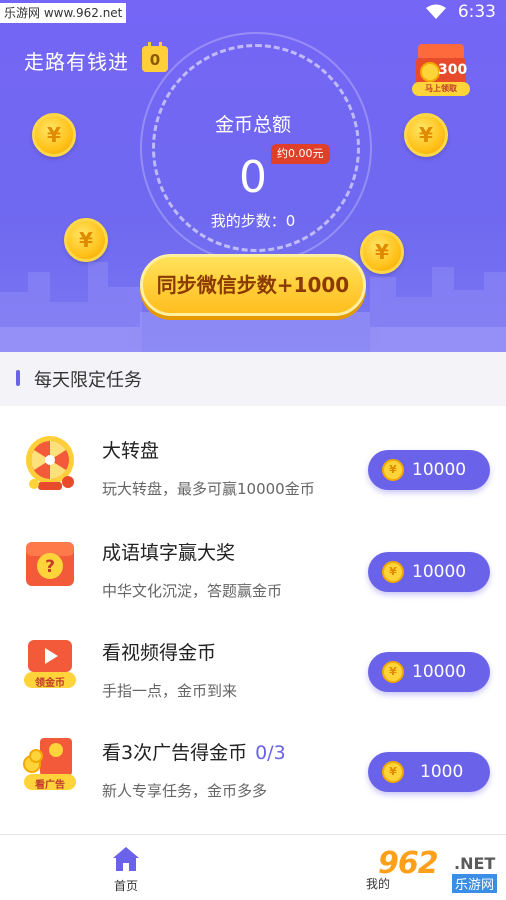  What do you see at coordinates (50, 785) in the screenshot?
I see `ad-envelope-icon-label: 看广告` at bounding box center [50, 785].